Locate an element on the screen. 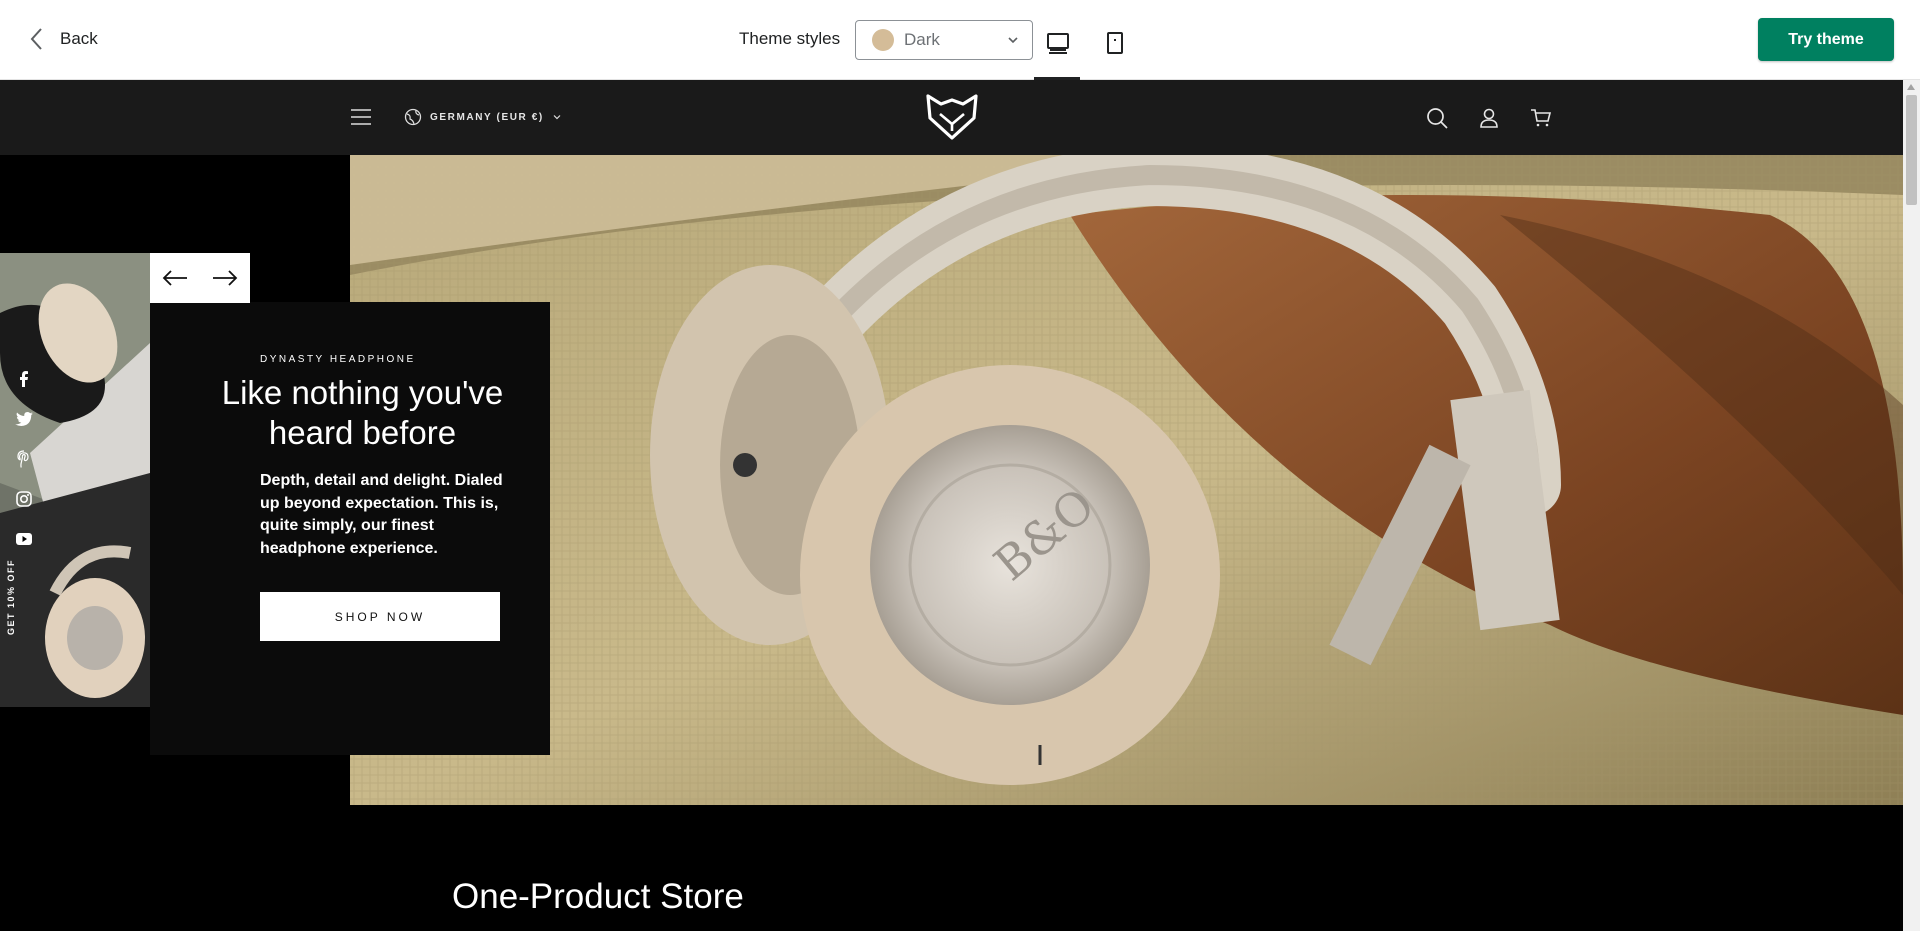  country-label: GERMANY (EUR €) is located at coordinates (487, 117).